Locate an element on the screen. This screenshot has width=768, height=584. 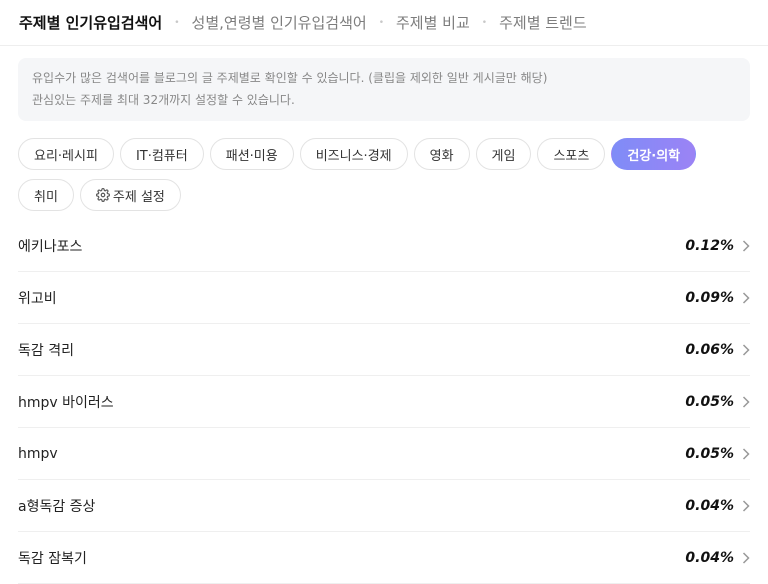
chip-fashion-beauty: 패션·미용 is located at coordinates (251, 154).